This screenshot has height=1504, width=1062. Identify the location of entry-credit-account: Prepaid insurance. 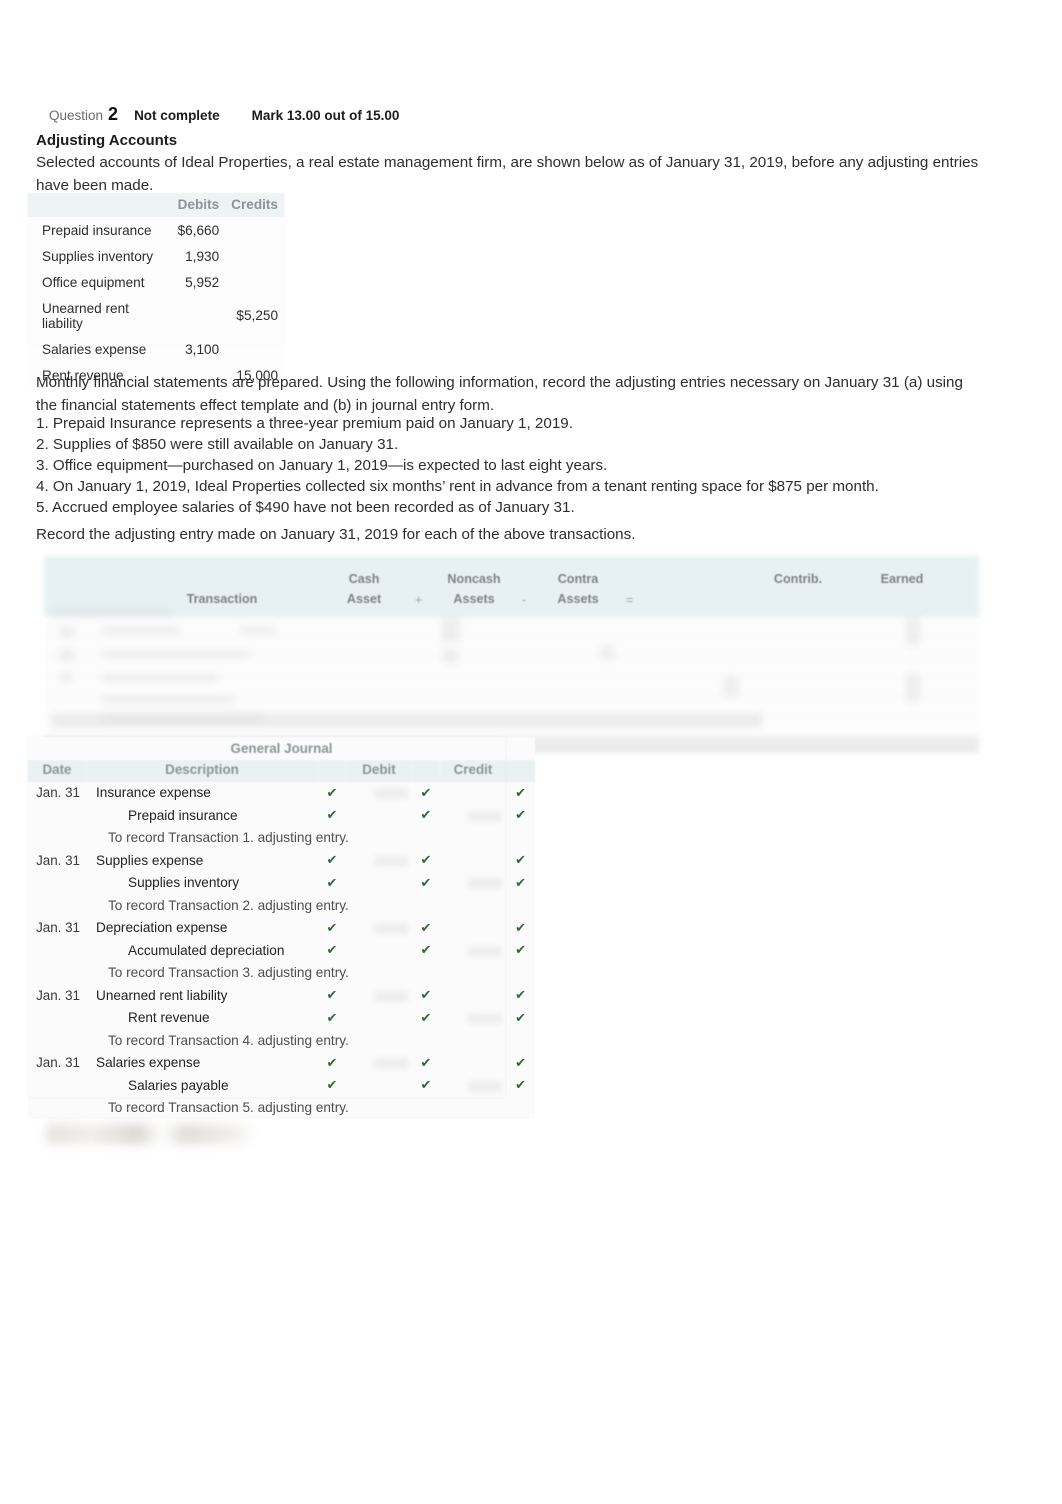
(202, 815).